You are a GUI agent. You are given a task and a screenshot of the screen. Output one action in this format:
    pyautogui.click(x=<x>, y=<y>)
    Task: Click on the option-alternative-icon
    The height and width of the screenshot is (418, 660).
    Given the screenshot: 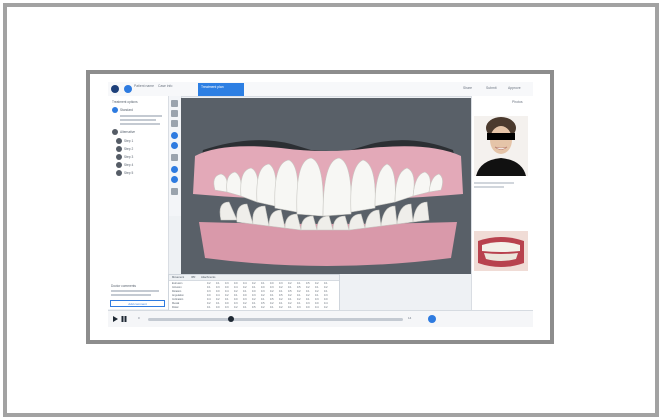 What is the action you would take?
    pyautogui.click(x=115, y=132)
    